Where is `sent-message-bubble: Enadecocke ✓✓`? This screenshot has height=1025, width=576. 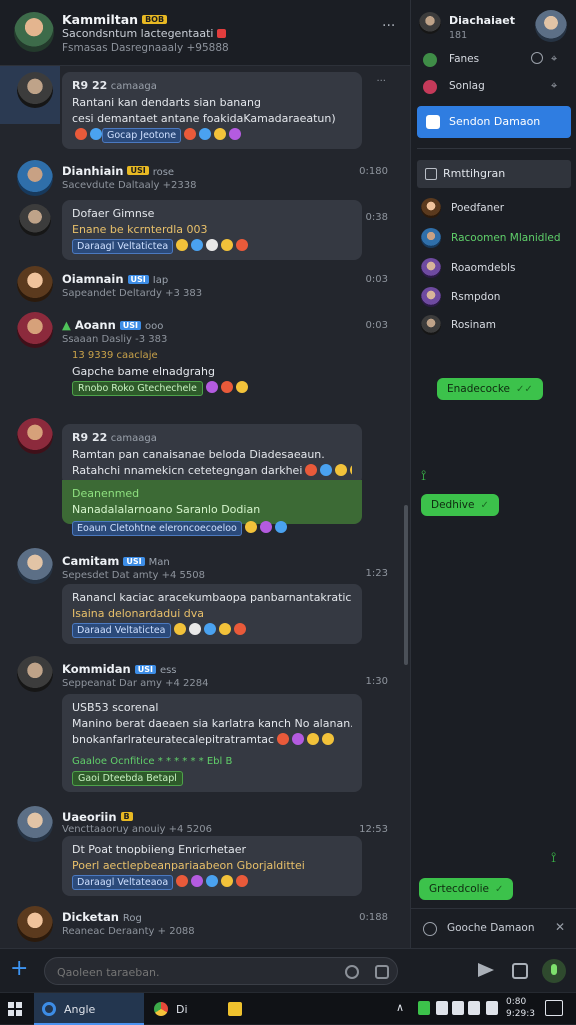 sent-message-bubble: Enadecocke ✓✓ is located at coordinates (490, 389).